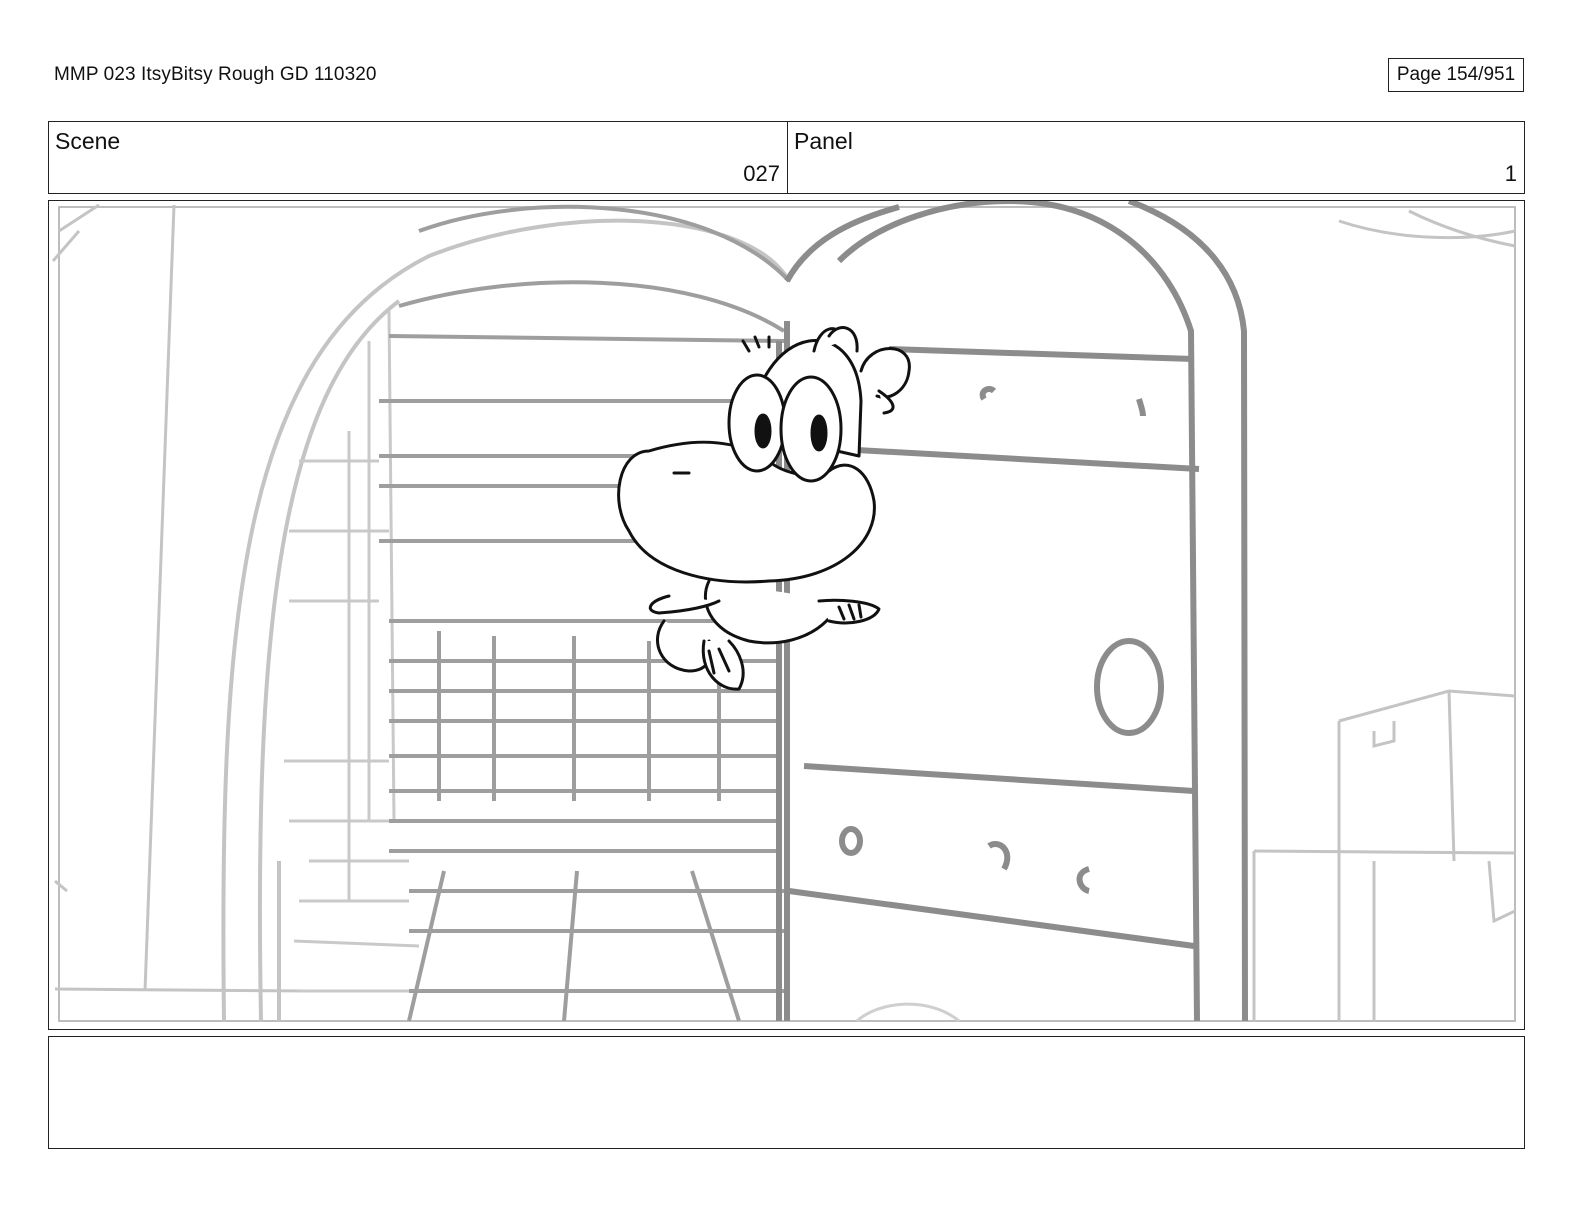 This screenshot has height=1225, width=1582. What do you see at coordinates (786, 1092) in the screenshot?
I see `panel-notes` at bounding box center [786, 1092].